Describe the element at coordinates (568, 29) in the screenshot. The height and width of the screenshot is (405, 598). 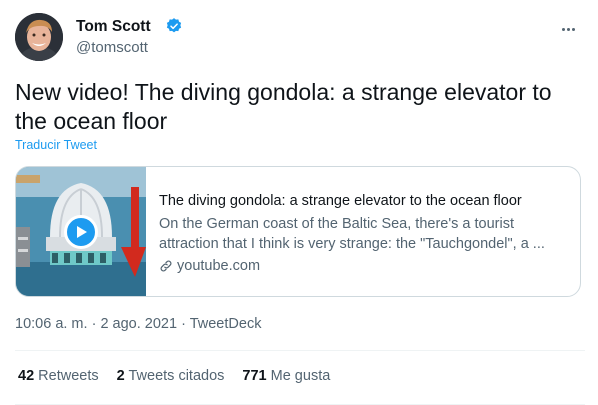
I see `more-options-icon` at that location.